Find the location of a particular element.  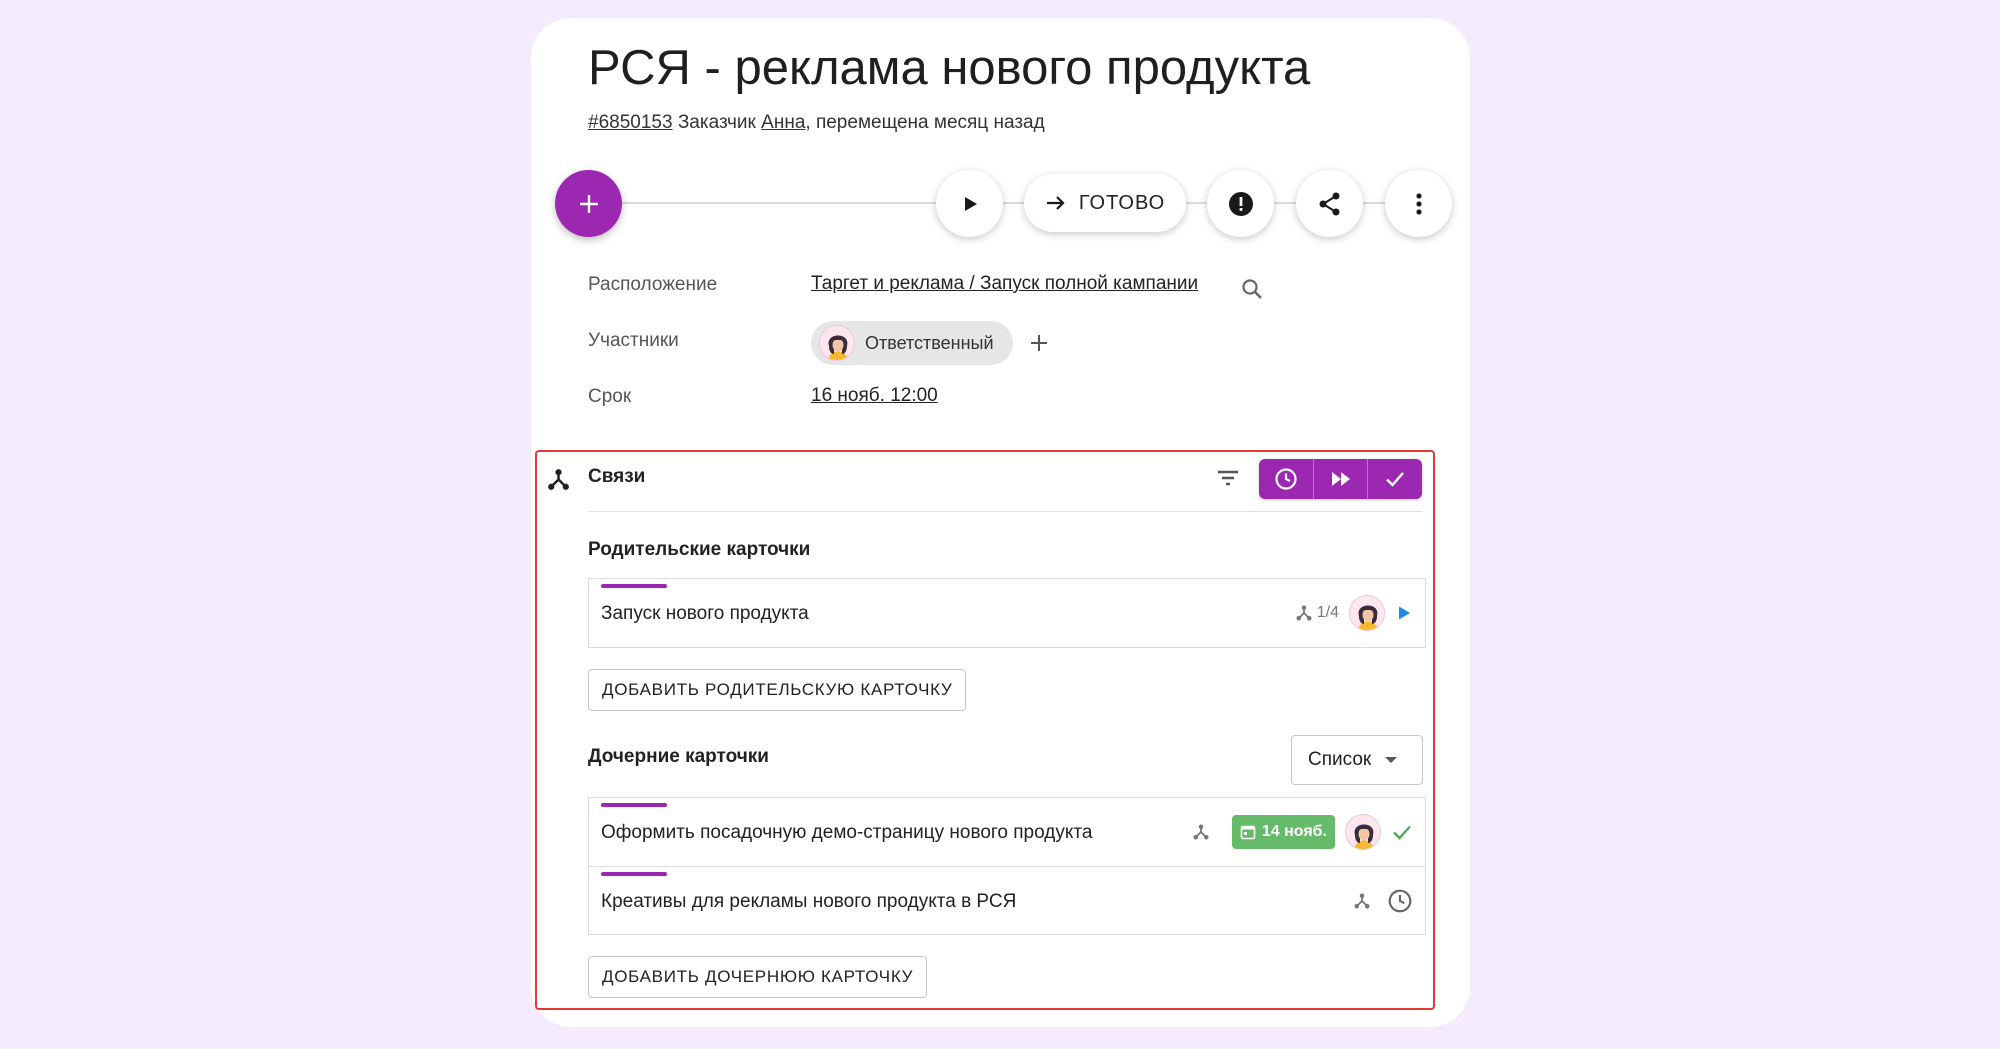

add-child-button: ДОБАВИТЬ ДОЧЕРНЮЮ КАРТОЧКУ is located at coordinates (758, 977).